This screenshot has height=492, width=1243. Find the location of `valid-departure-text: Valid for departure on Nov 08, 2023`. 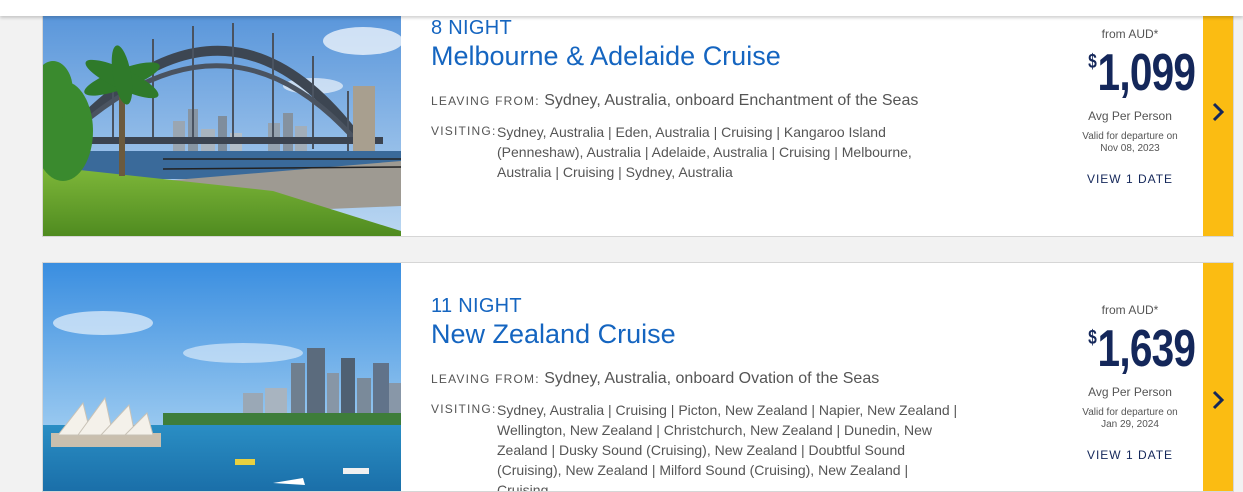

valid-departure-text: Valid for departure on Nov 08, 2023 is located at coordinates (1130, 143).